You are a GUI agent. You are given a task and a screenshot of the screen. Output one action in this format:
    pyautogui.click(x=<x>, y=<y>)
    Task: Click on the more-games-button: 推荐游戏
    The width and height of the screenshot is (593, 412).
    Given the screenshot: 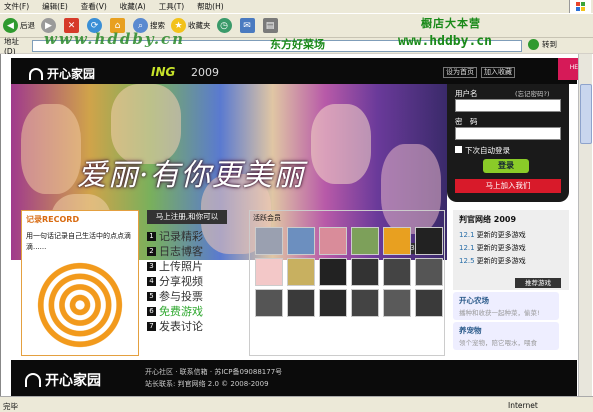 What is the action you would take?
    pyautogui.click(x=538, y=283)
    